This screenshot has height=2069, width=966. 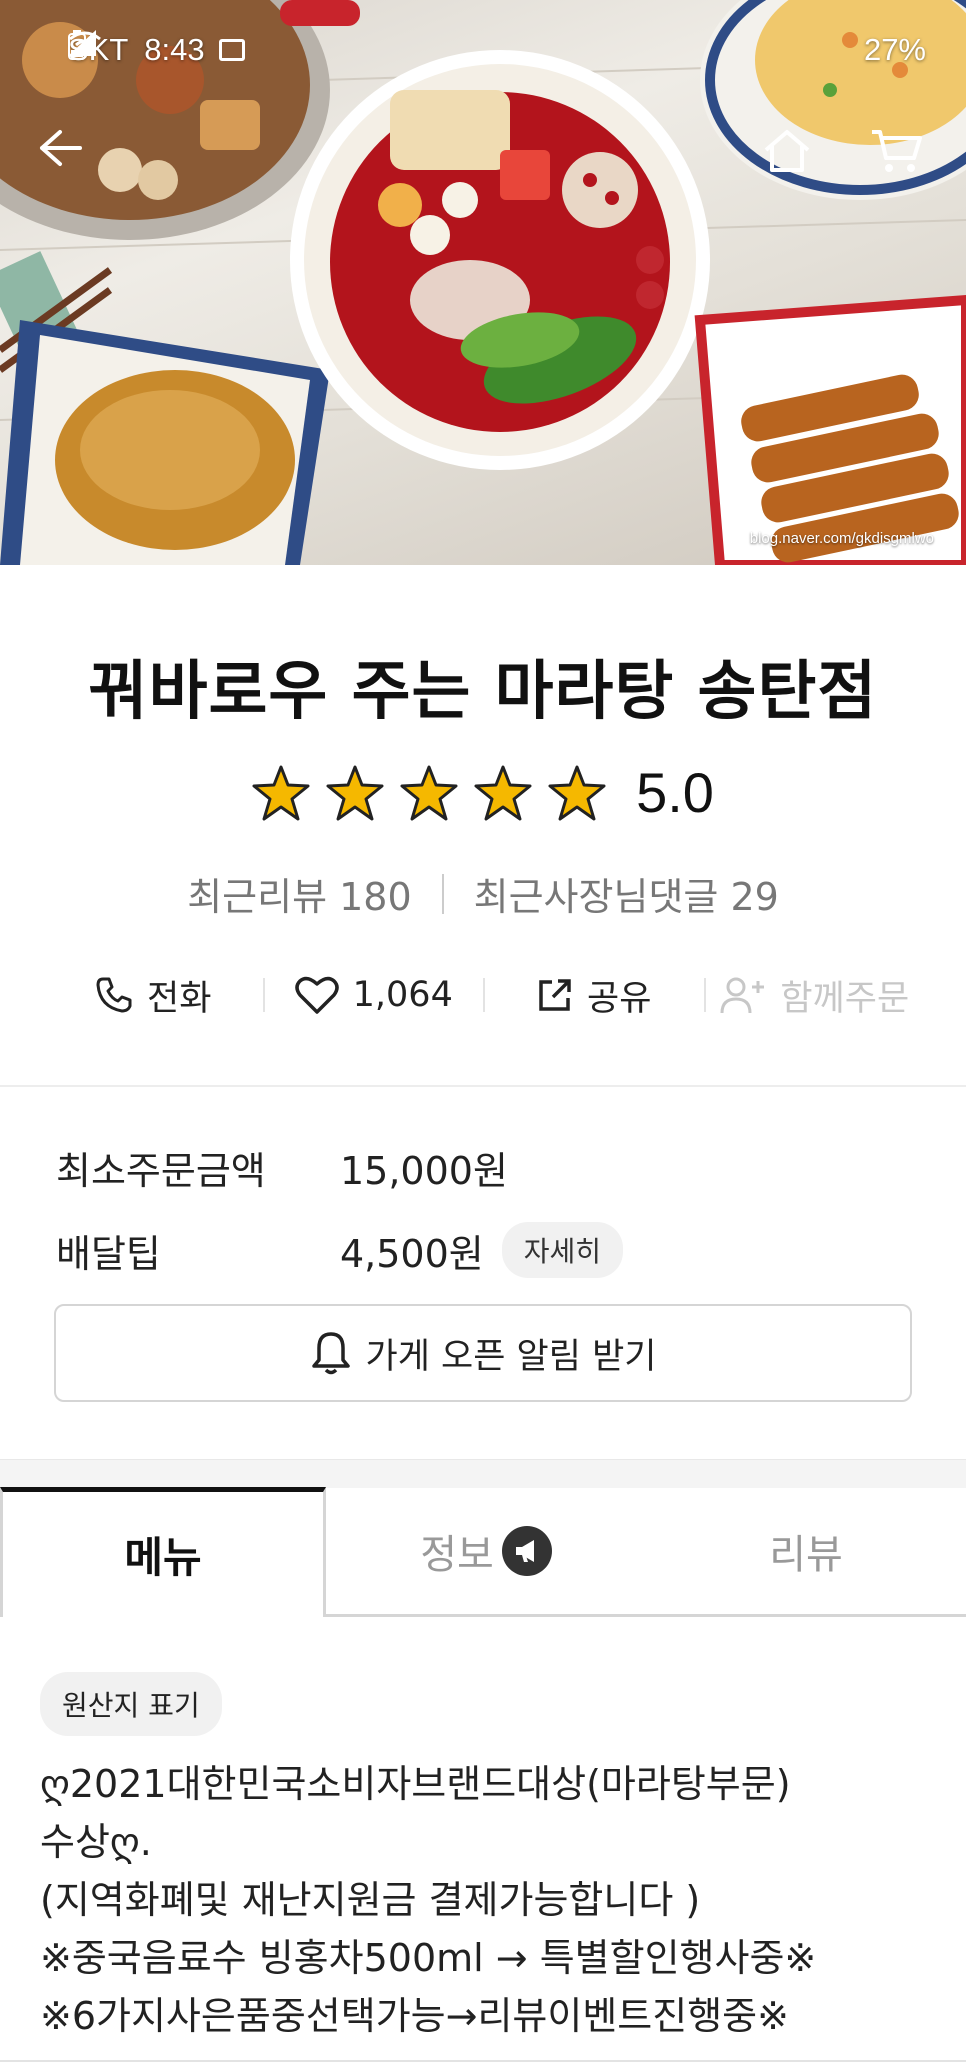 What do you see at coordinates (787, 151) in the screenshot?
I see `home-icon` at bounding box center [787, 151].